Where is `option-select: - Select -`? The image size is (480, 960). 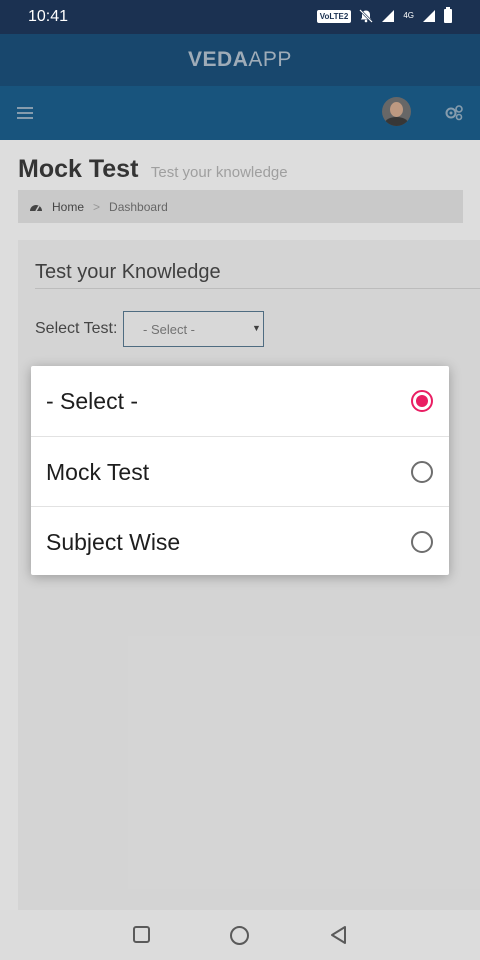
option-select: - Select - is located at coordinates (240, 401).